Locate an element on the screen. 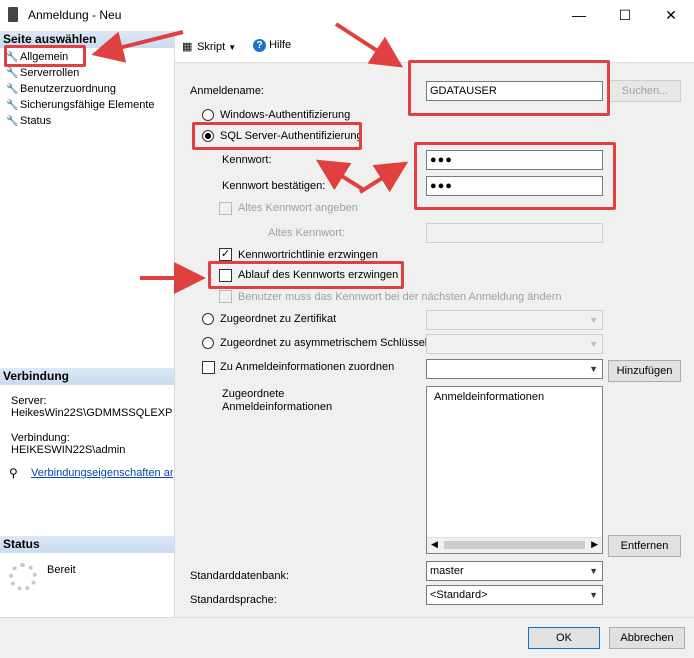  arrow-to-password-box is located at coordinates (383, 177).